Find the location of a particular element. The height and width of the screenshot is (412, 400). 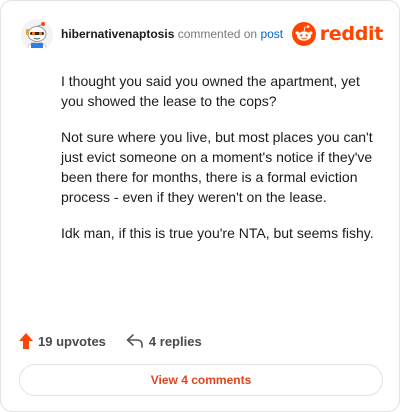

commented-on-text: commented on is located at coordinates (217, 34).